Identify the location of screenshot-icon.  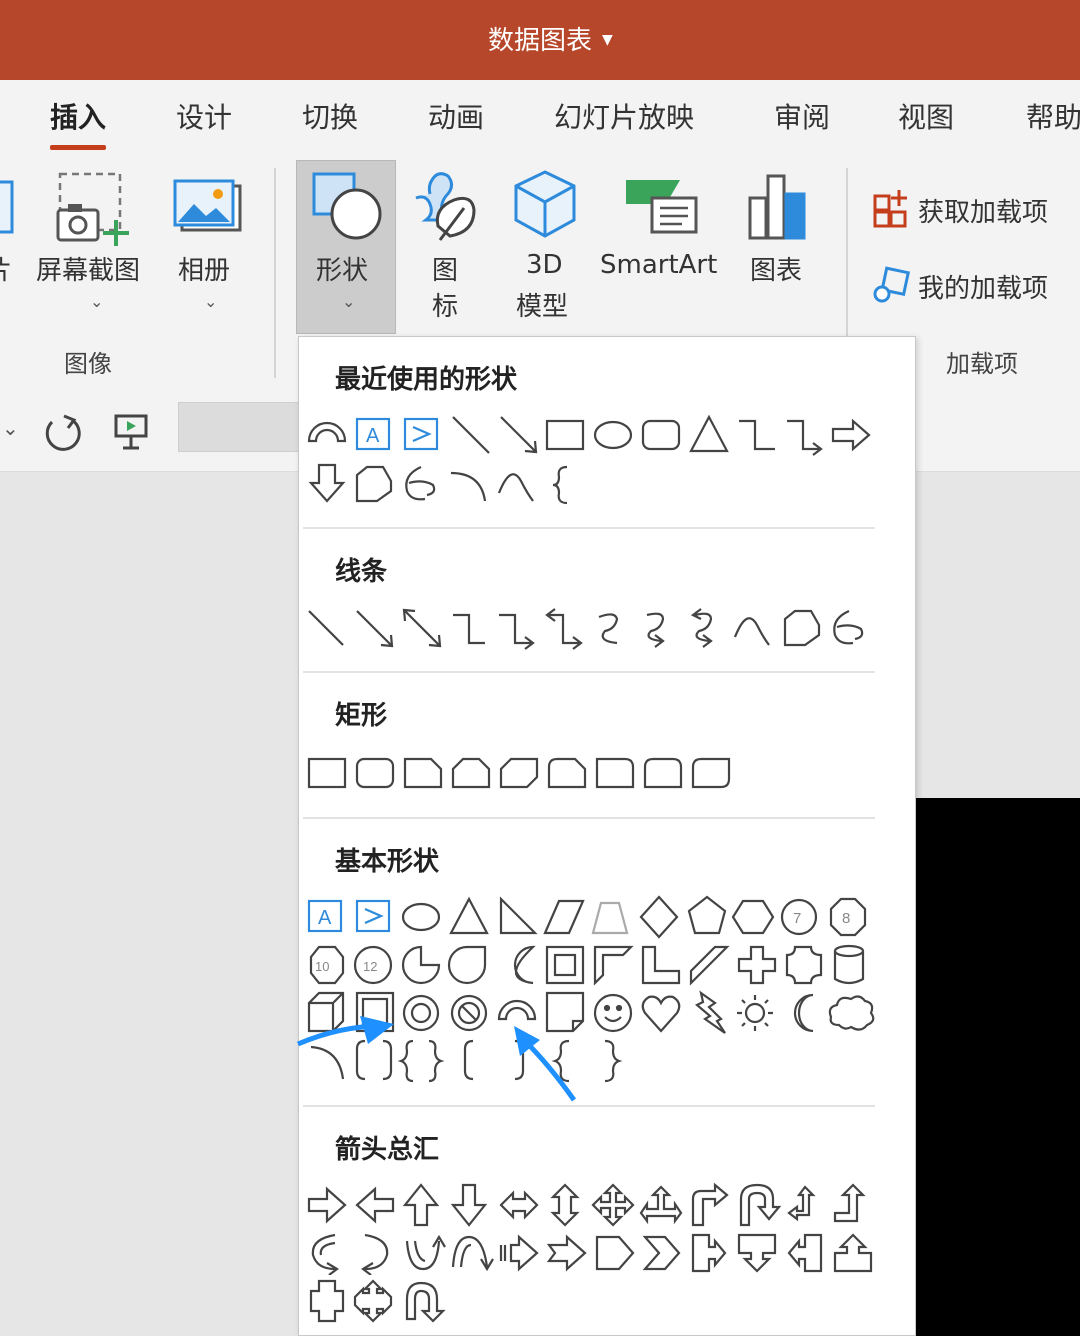
(95, 208).